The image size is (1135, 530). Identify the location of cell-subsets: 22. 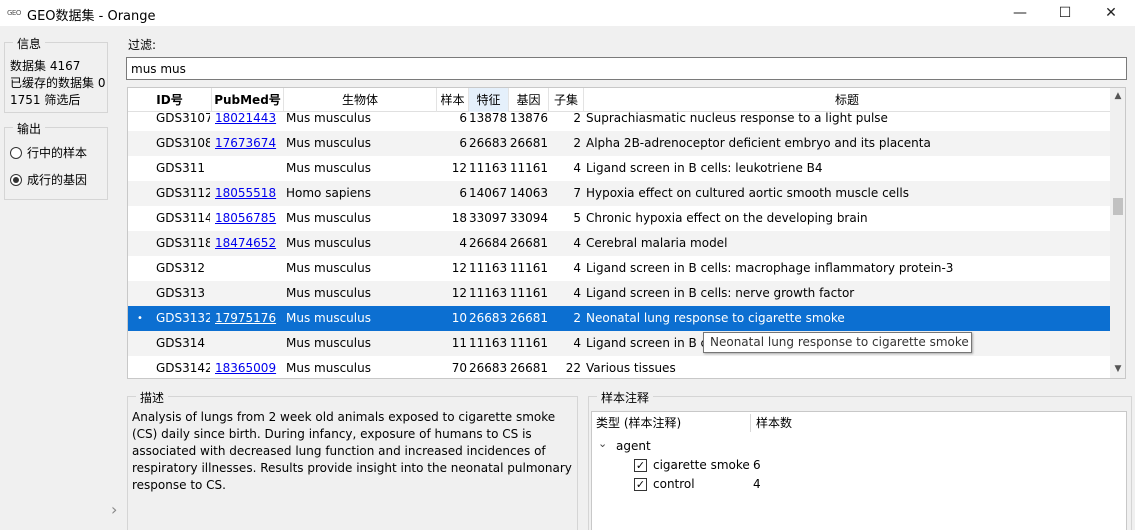
(573, 368).